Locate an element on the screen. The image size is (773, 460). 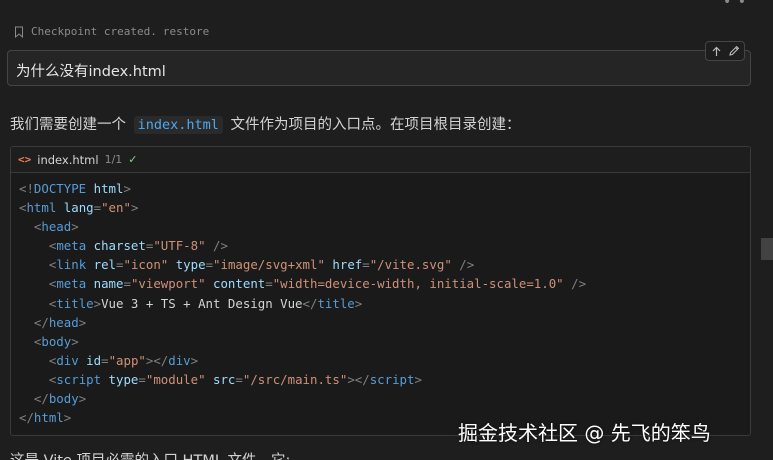
code-token: DOCTYPE is located at coordinates (60, 188).